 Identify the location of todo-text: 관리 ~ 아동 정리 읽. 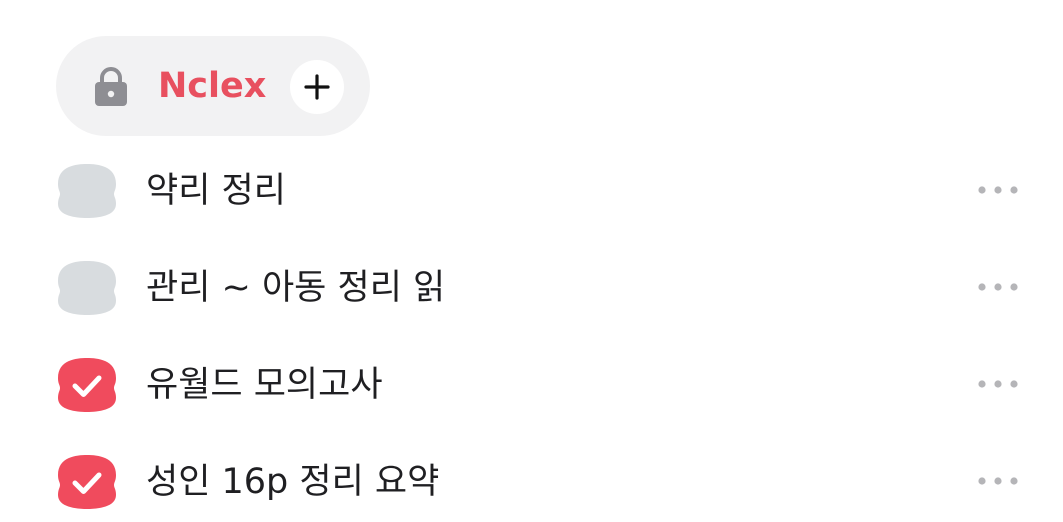
(296, 288).